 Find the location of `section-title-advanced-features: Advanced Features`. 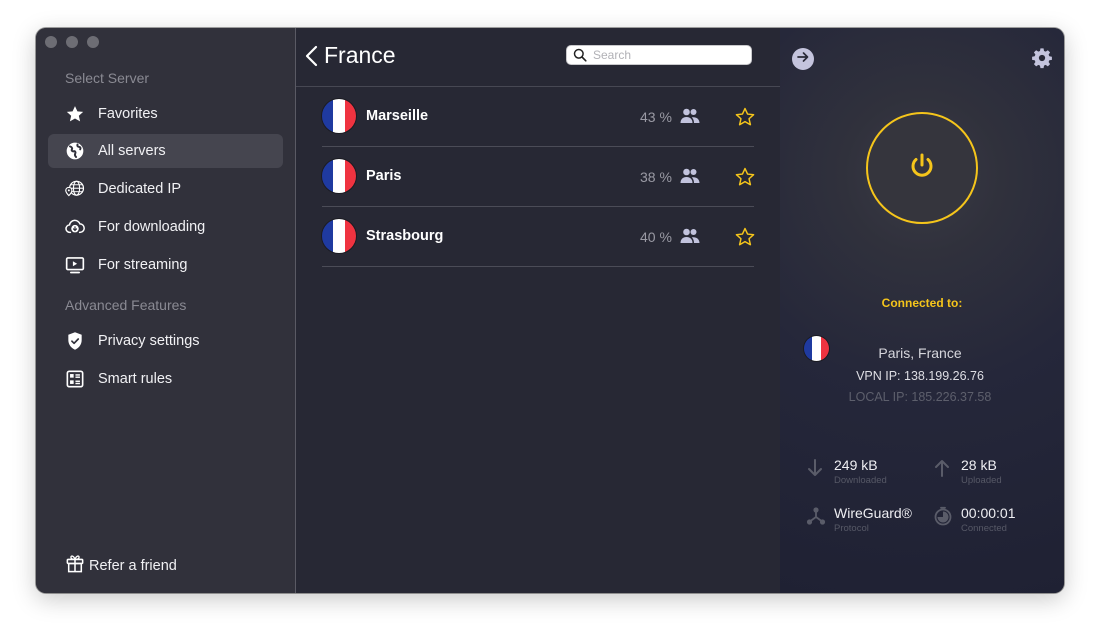

section-title-advanced-features: Advanced Features is located at coordinates (126, 305).